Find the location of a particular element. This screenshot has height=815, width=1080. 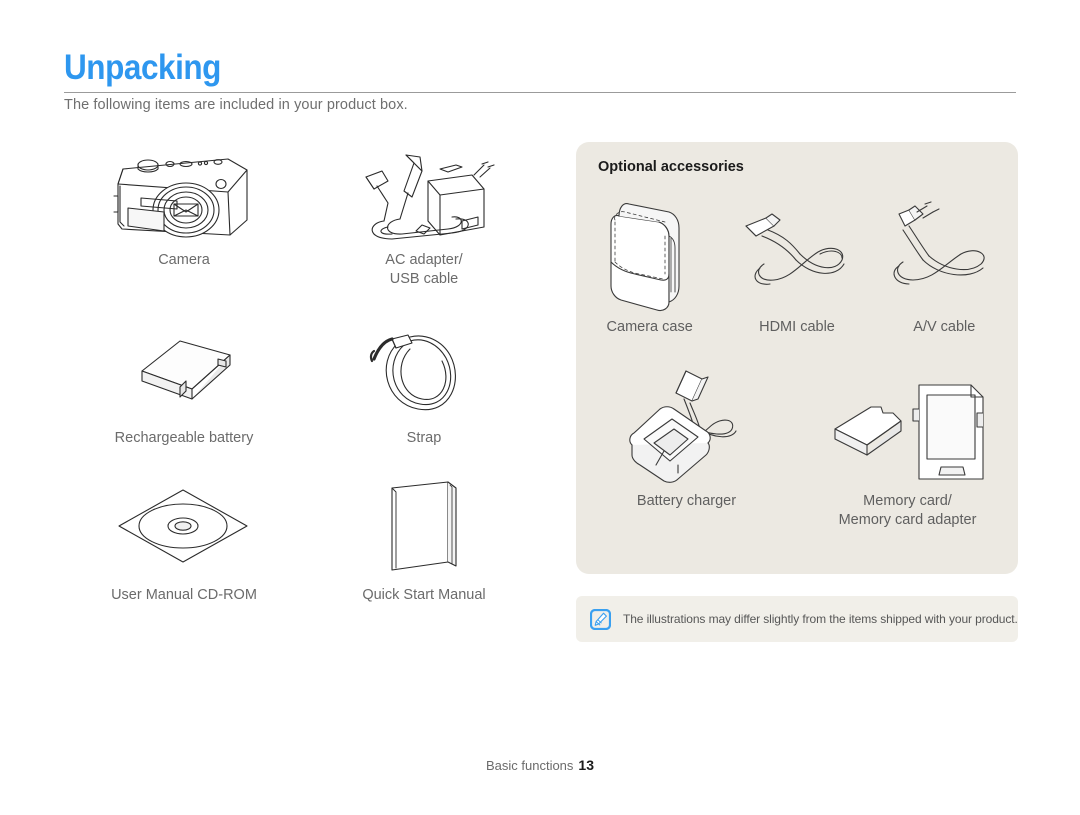

av-cable-icon is located at coordinates (944, 253).